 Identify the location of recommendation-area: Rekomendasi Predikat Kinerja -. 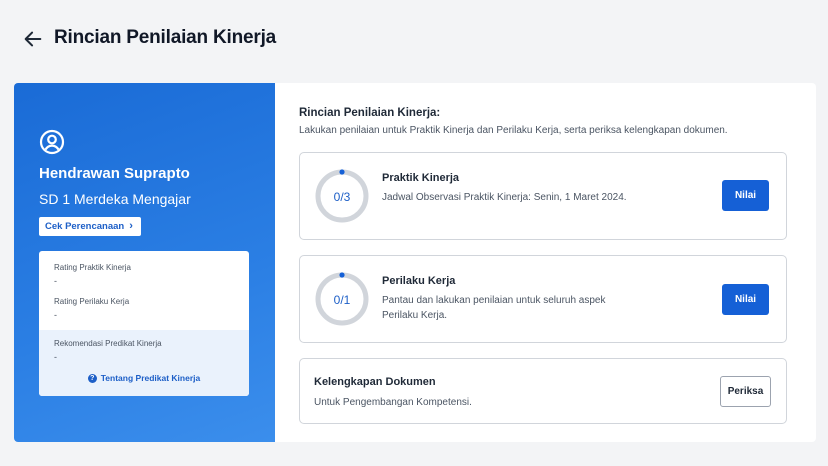
(144, 363).